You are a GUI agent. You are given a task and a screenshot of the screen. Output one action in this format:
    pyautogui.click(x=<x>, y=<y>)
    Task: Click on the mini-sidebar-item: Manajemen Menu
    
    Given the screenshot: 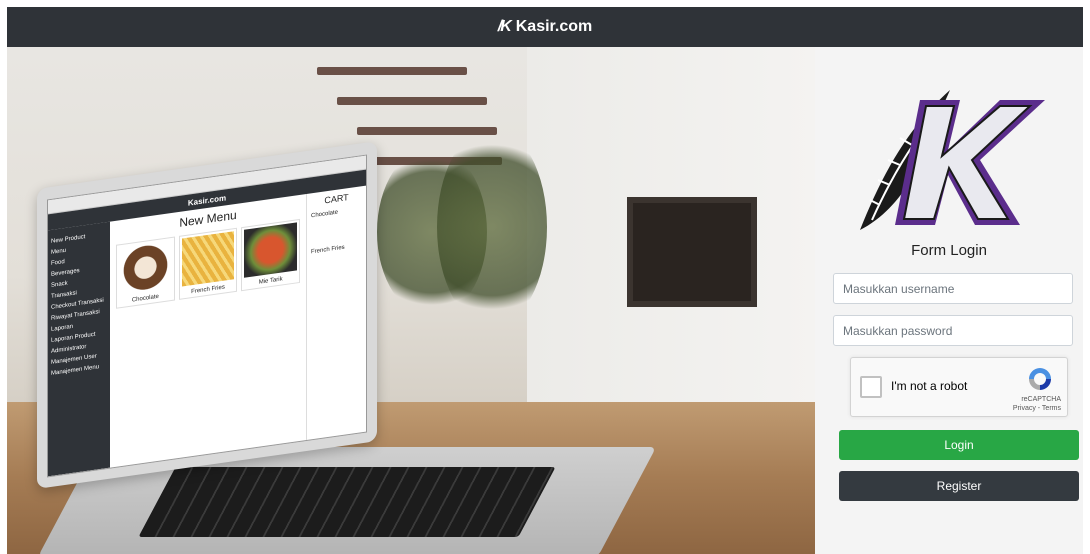 What is the action you would take?
    pyautogui.click(x=75, y=370)
    